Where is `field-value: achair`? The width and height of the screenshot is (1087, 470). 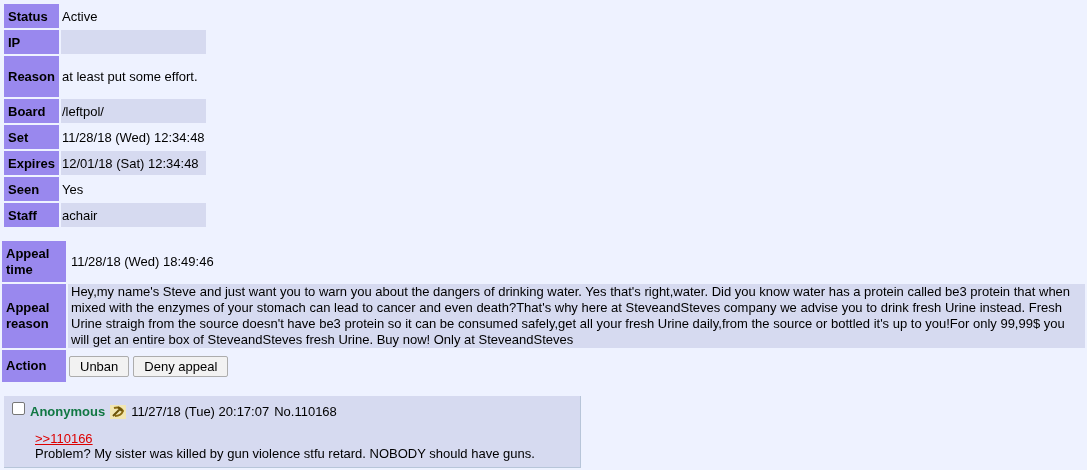
field-value: achair is located at coordinates (133, 215).